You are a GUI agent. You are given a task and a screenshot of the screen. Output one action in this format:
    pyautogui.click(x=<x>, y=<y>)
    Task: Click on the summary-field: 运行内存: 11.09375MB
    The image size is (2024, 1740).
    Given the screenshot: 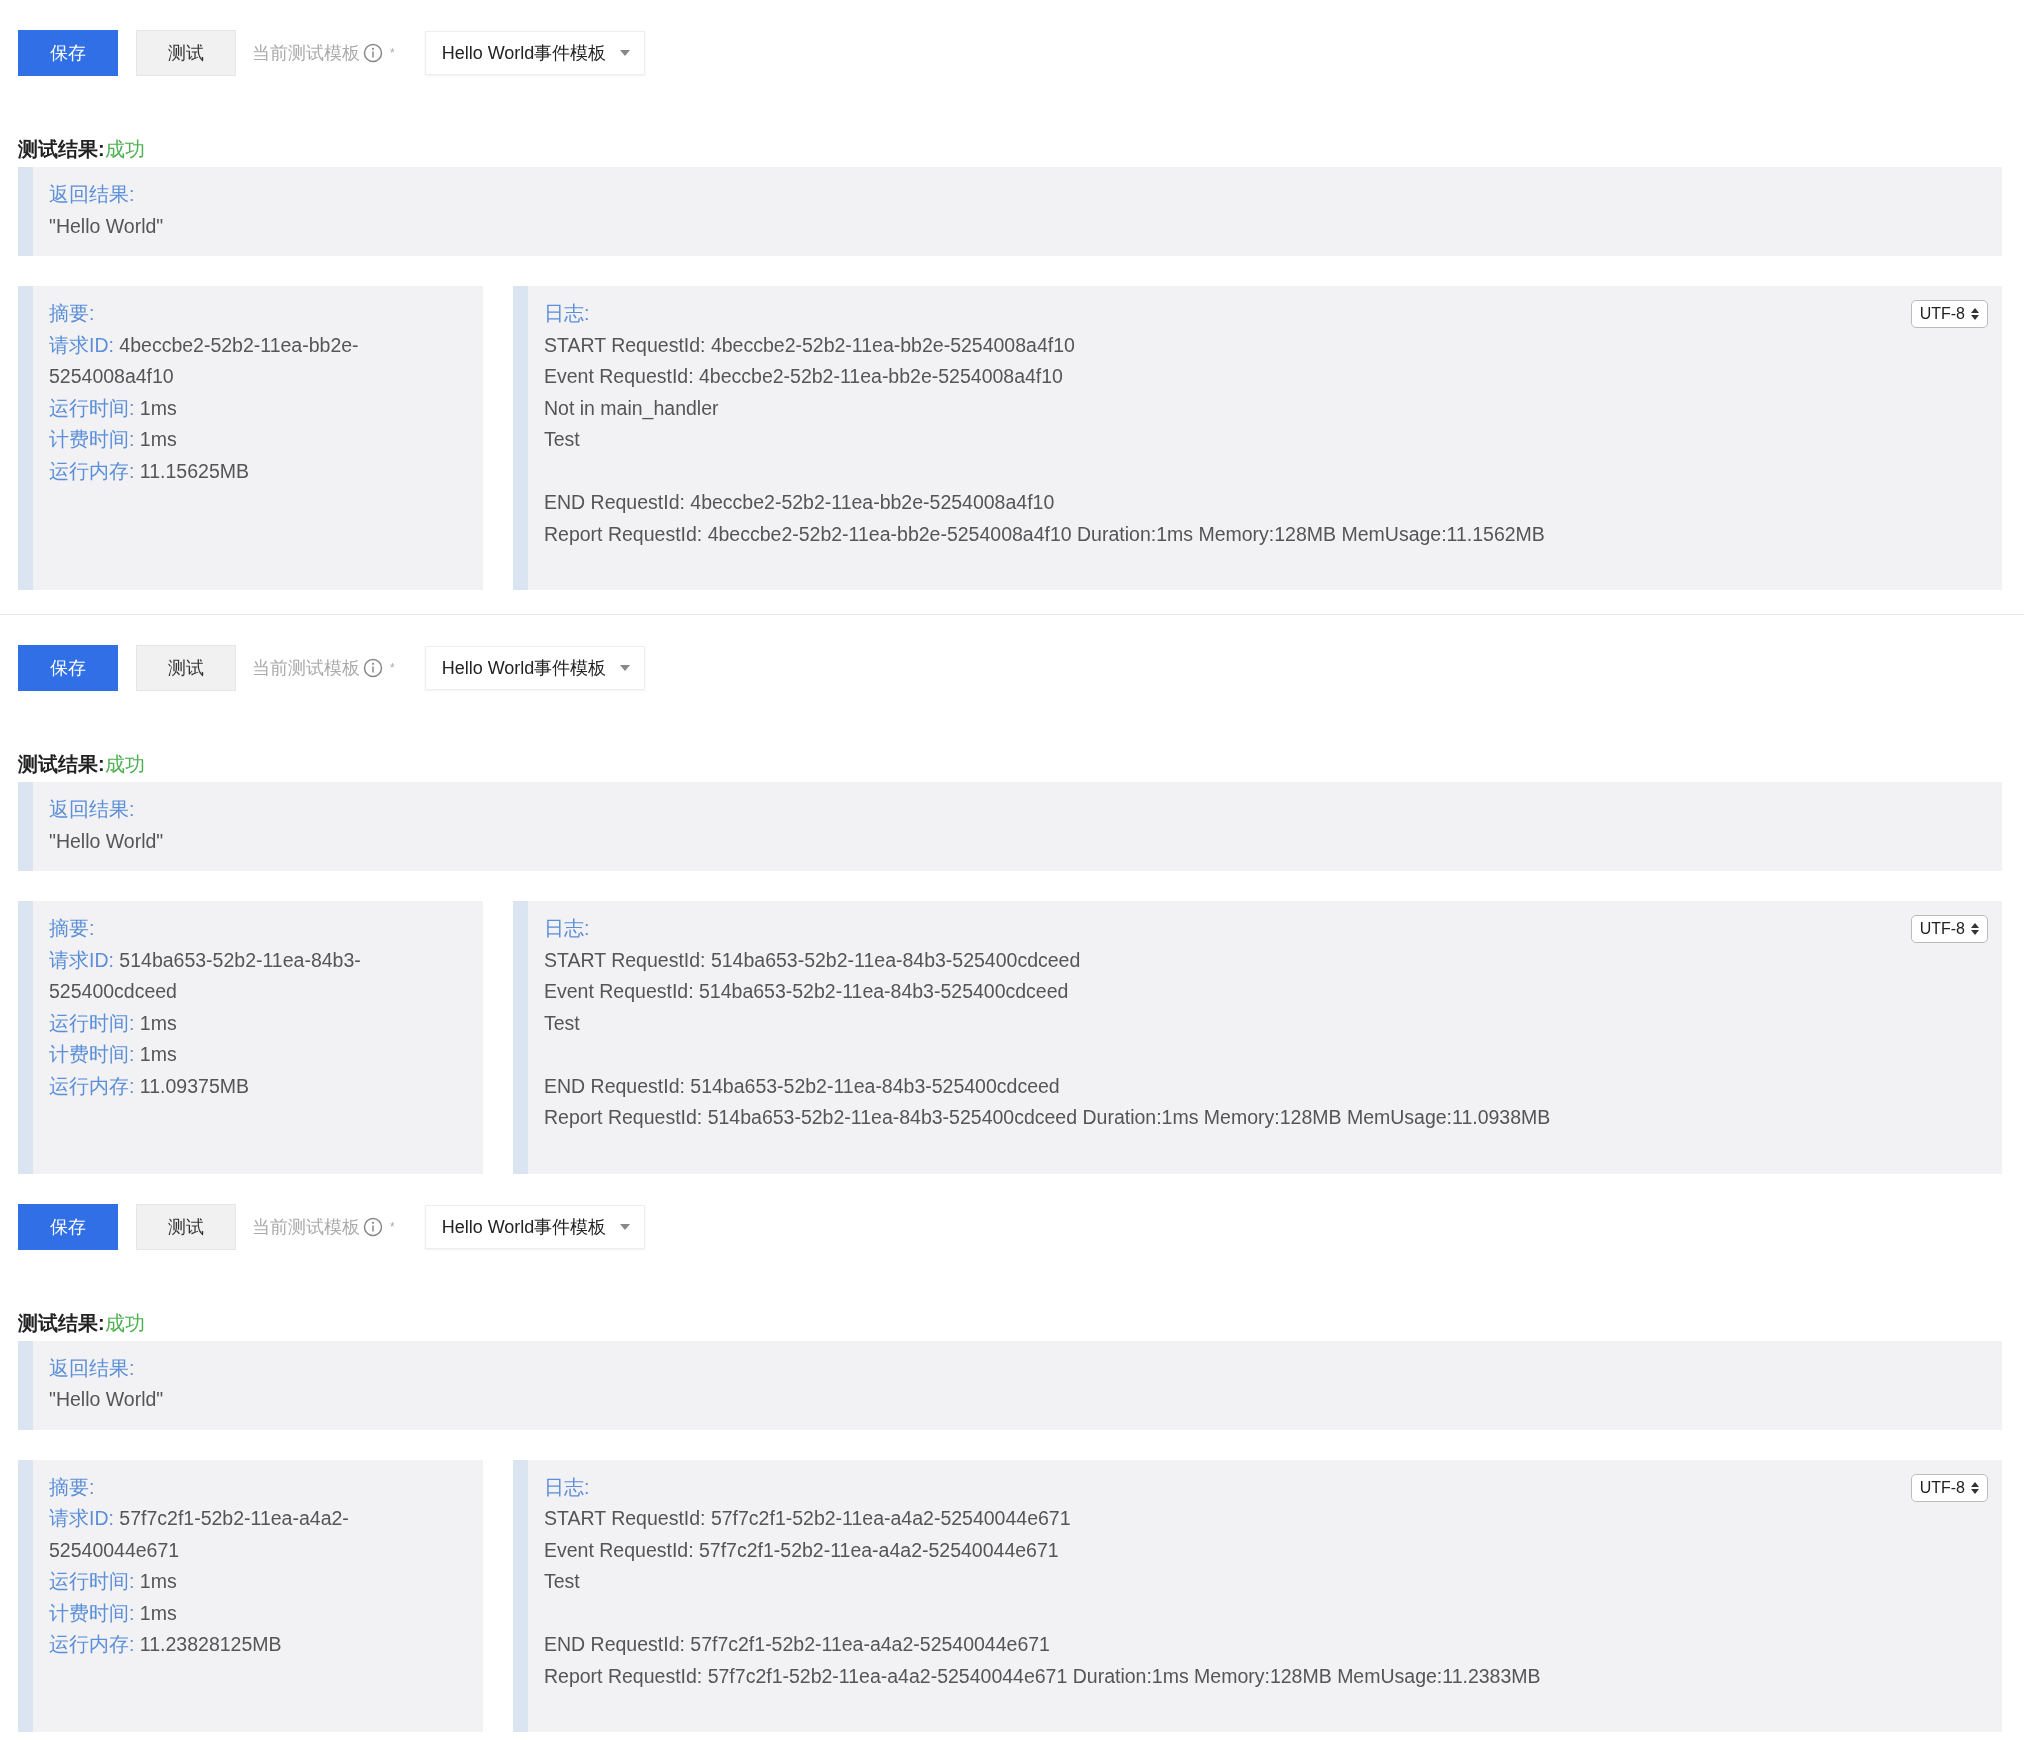 What is the action you would take?
    pyautogui.click(x=258, y=1086)
    